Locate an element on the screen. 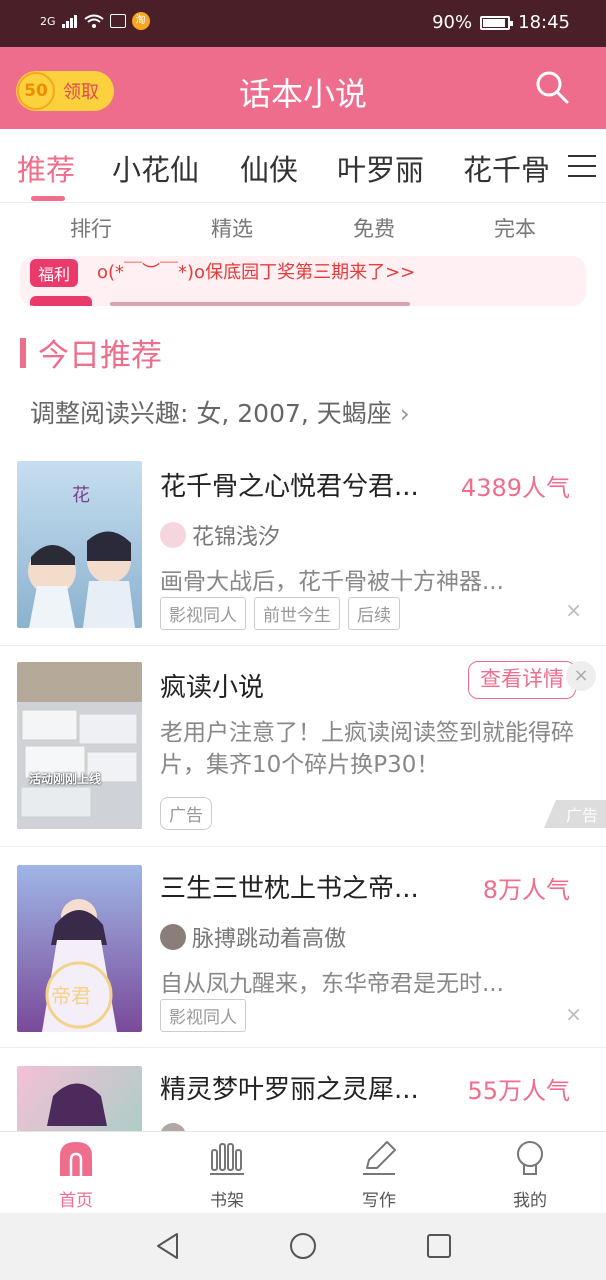  tag-list: 影视同人 is located at coordinates (203, 1015).